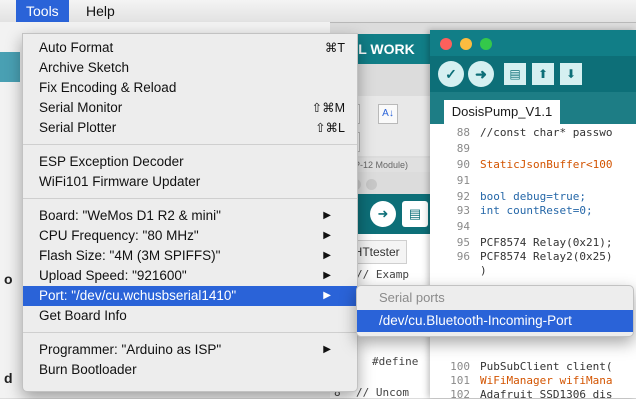  I want to click on save-sketch-icon: ⬇, so click(571, 74).